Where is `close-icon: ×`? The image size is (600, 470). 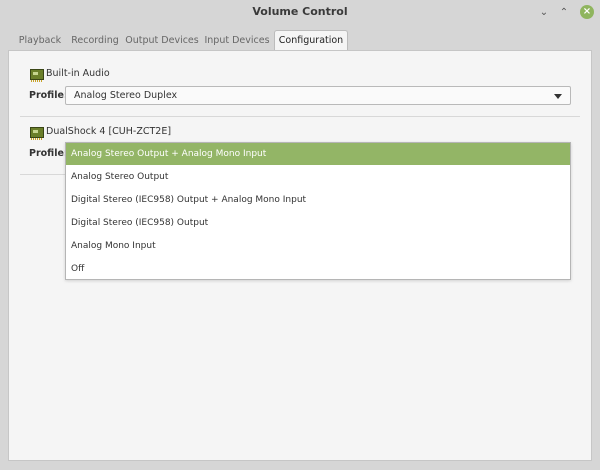
close-icon: × is located at coordinates (587, 12).